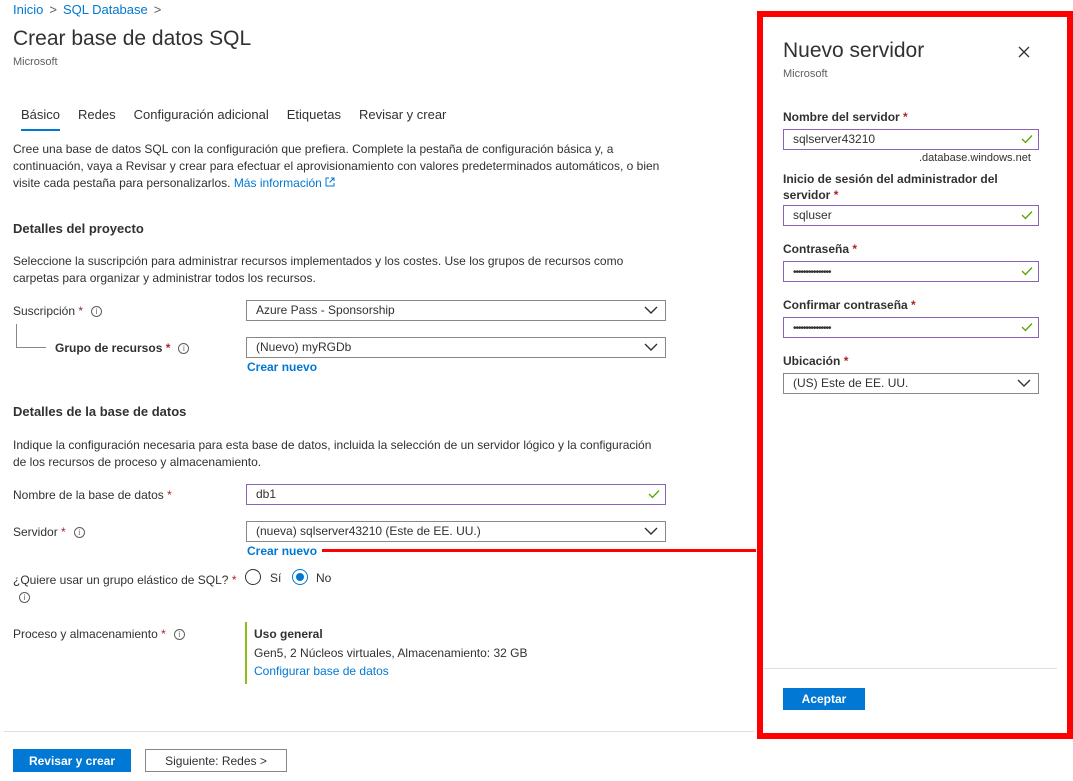  I want to click on elastic-pool-no-label: No, so click(324, 578).